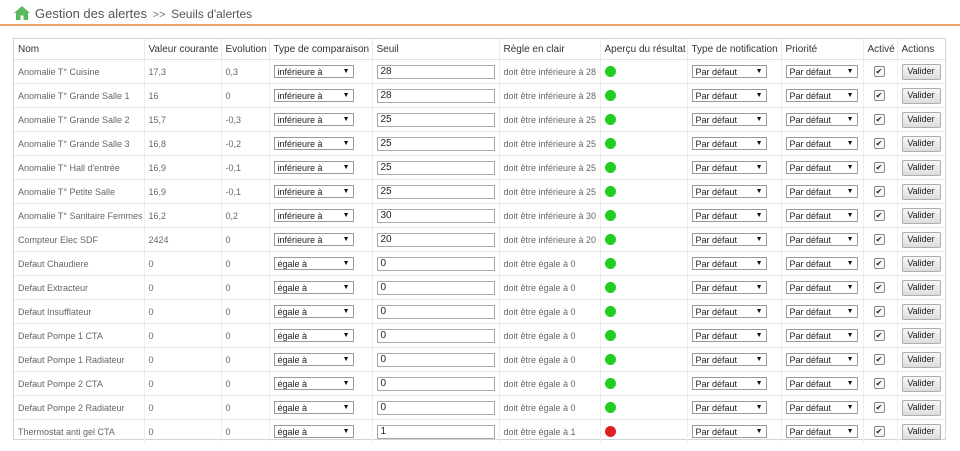 The height and width of the screenshot is (451, 960). Describe the element at coordinates (22, 13) in the screenshot. I see `home-icon` at that location.